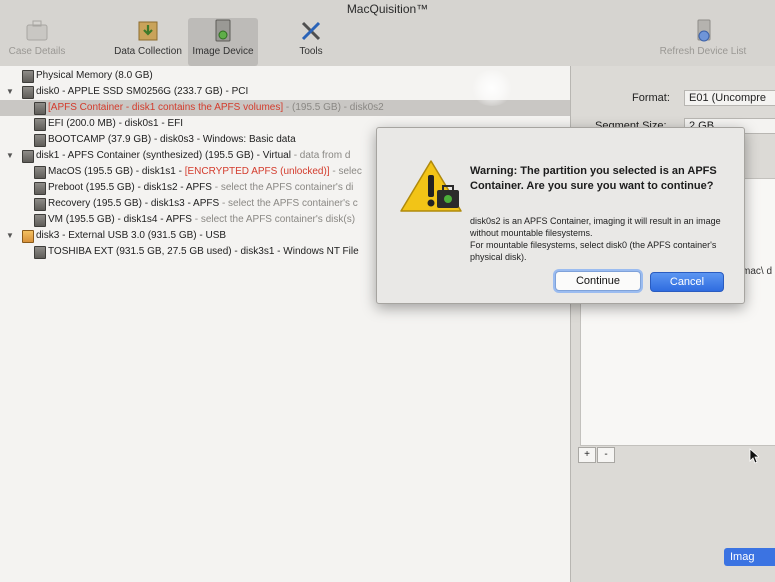 The image size is (775, 582). What do you see at coordinates (288, 203) in the screenshot?
I see `tree-row-detail: - select the APFS container's c` at bounding box center [288, 203].